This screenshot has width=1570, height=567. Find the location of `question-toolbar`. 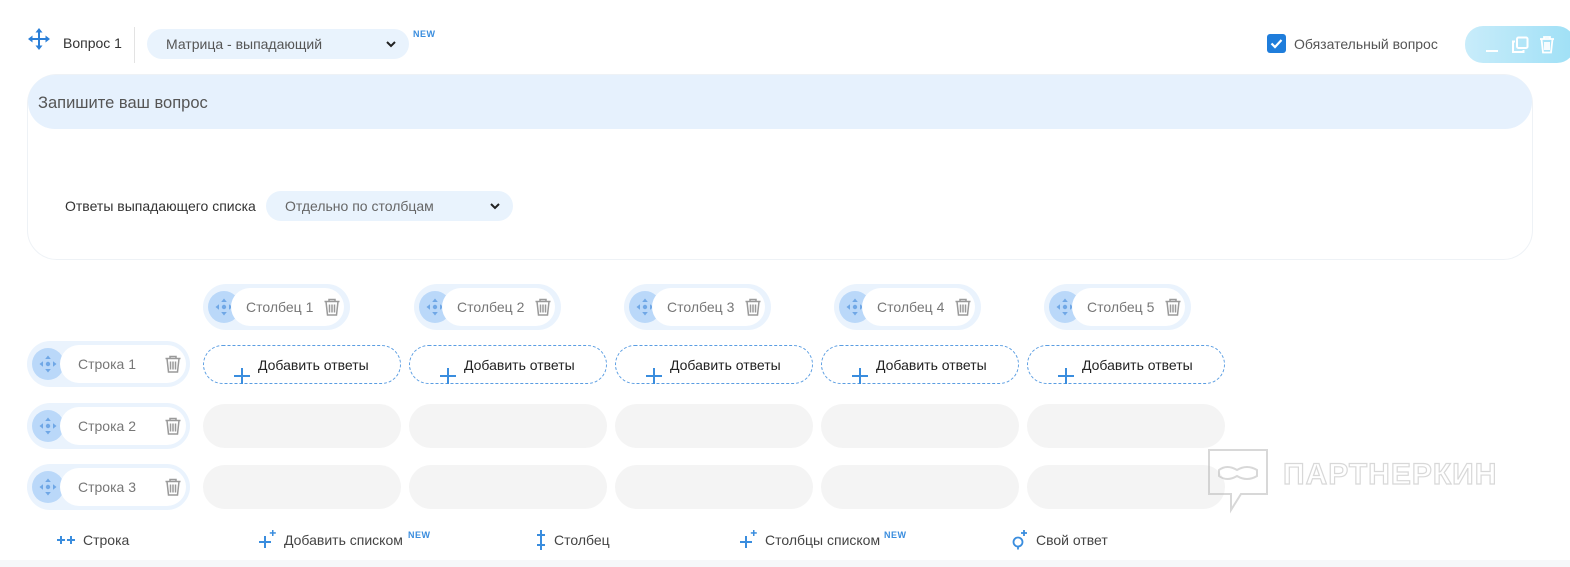

question-toolbar is located at coordinates (1517, 44).